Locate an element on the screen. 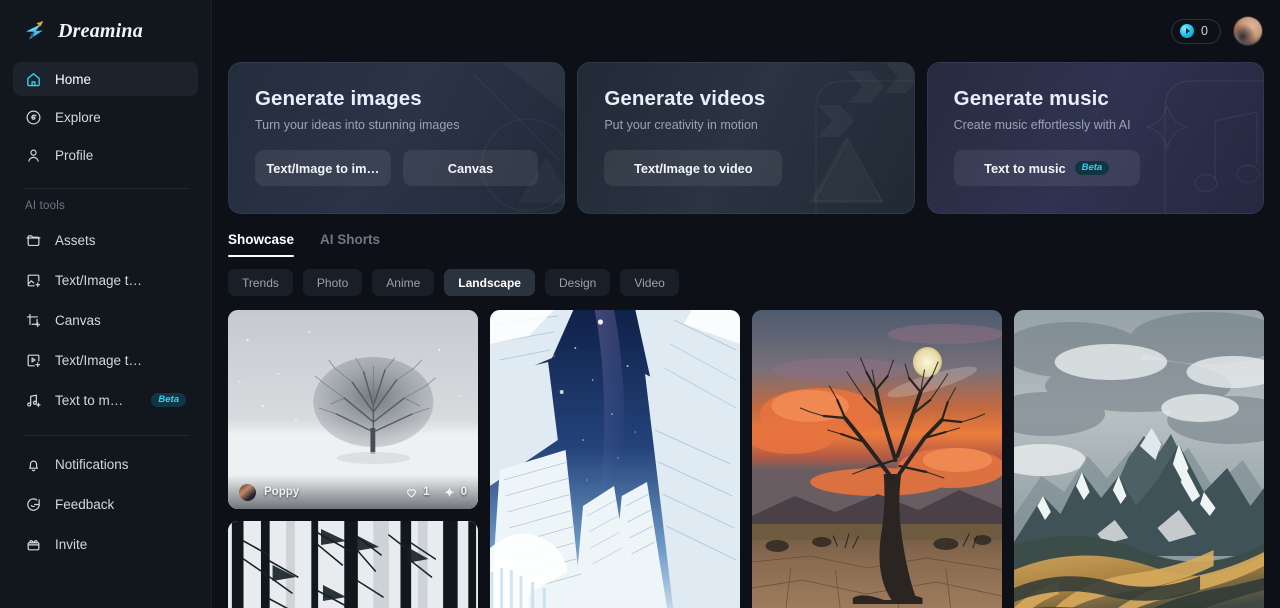 Image resolution: width=1280 pixels, height=608 pixels. artwork-mountain-range-golden-hills is located at coordinates (1139, 459).